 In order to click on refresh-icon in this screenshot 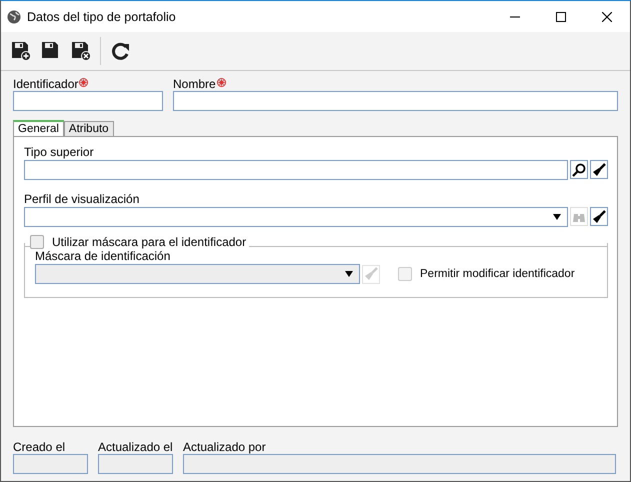, I will do `click(121, 51)`.